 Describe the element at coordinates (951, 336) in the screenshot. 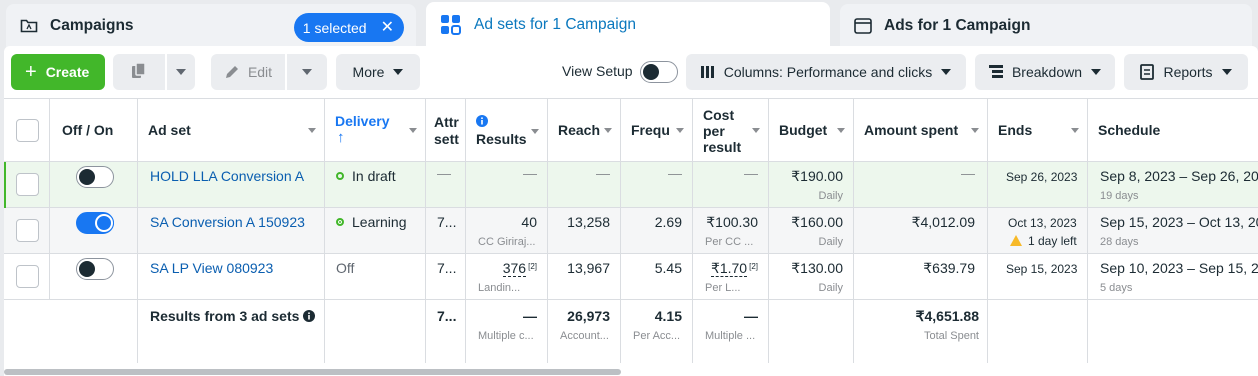

I see `totals-amount-type: Total Spent` at that location.